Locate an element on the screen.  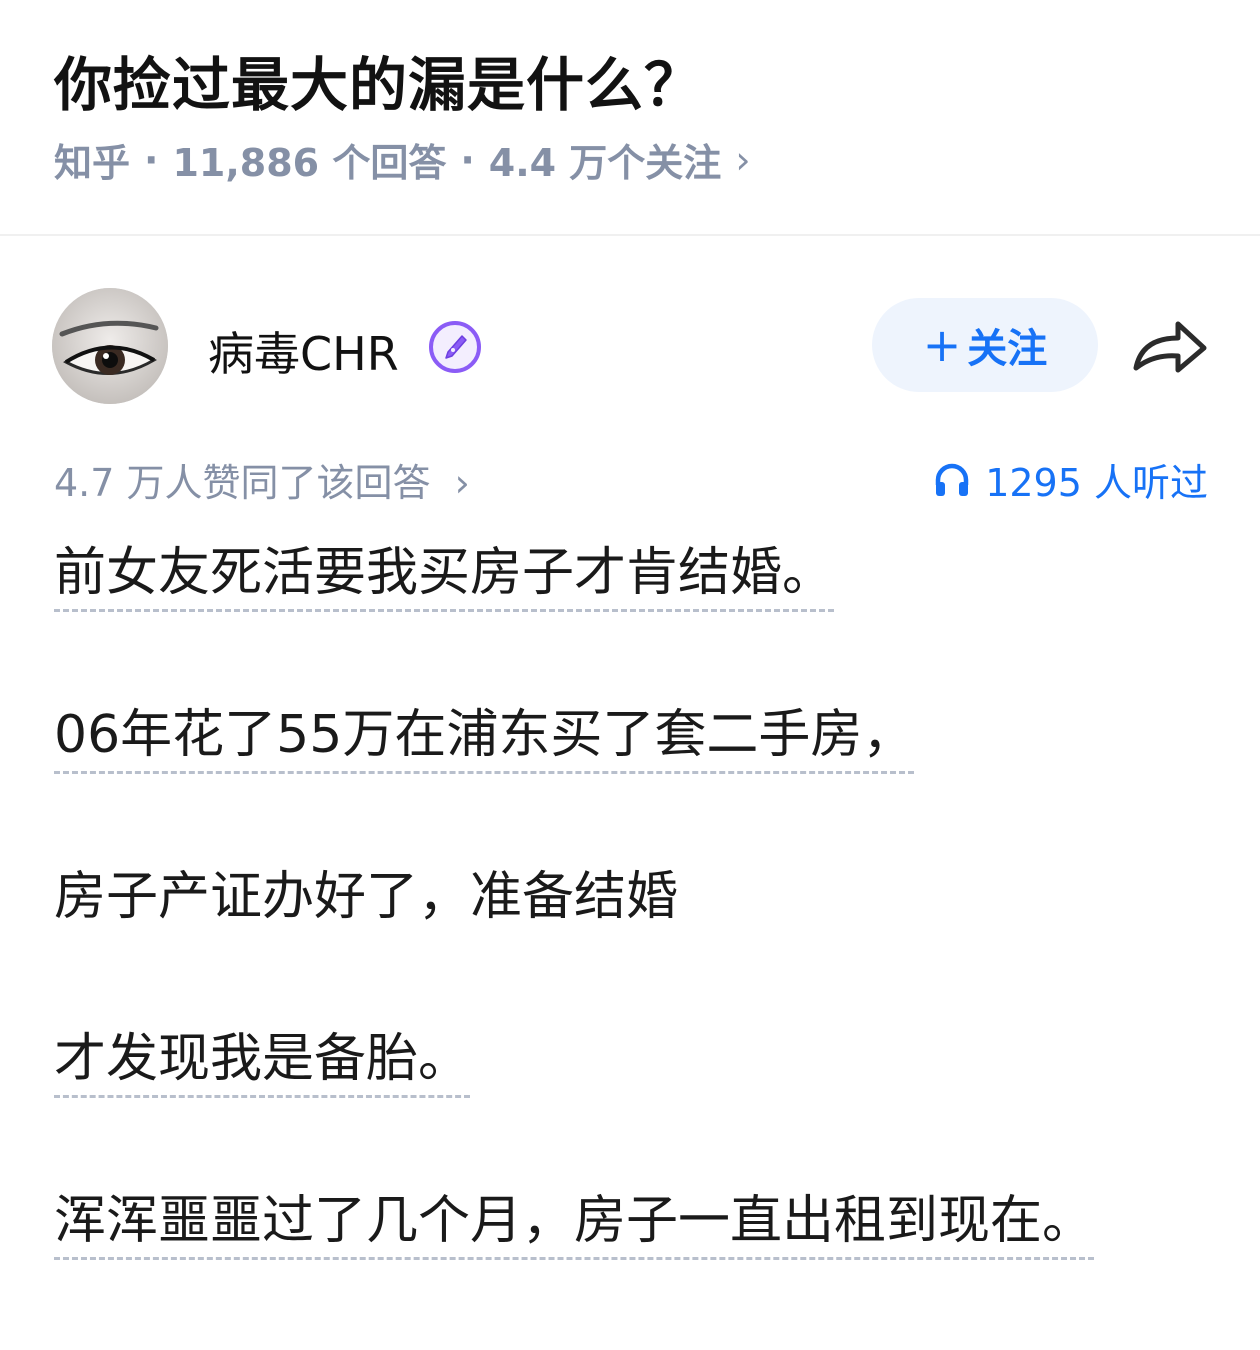
follower-count: 4.4 万个关注 is located at coordinates (605, 163).